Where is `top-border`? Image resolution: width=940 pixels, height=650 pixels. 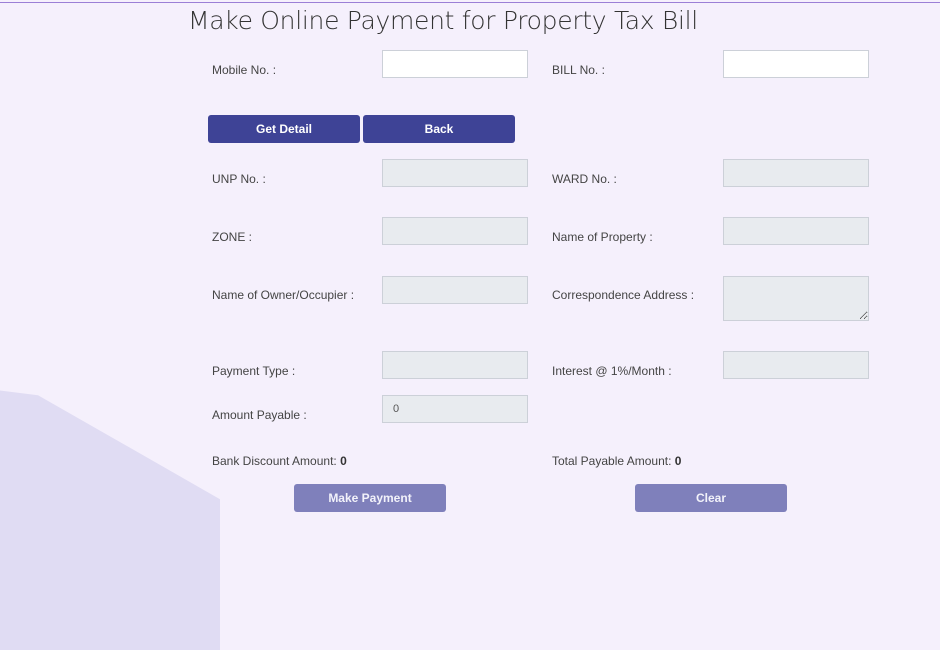 top-border is located at coordinates (470, 2).